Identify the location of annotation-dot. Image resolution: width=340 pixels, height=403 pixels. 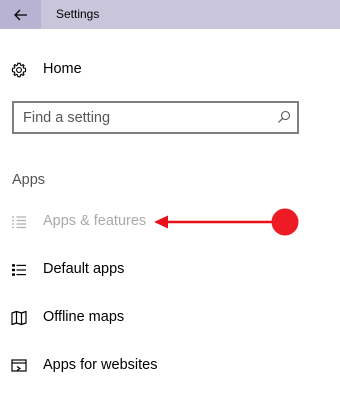
(285, 222).